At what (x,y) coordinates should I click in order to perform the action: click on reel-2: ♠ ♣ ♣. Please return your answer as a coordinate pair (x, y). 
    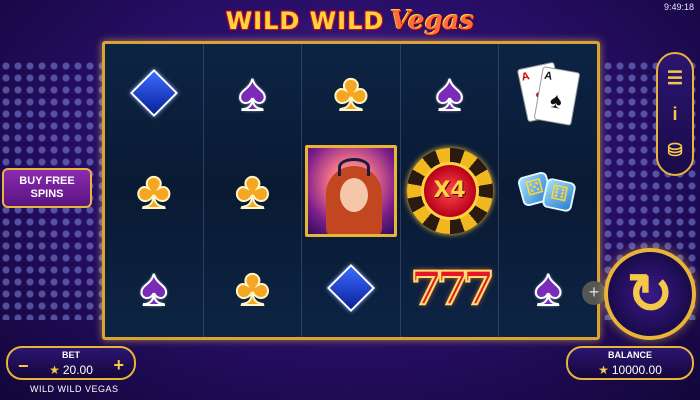
    Looking at the image, I should click on (253, 190).